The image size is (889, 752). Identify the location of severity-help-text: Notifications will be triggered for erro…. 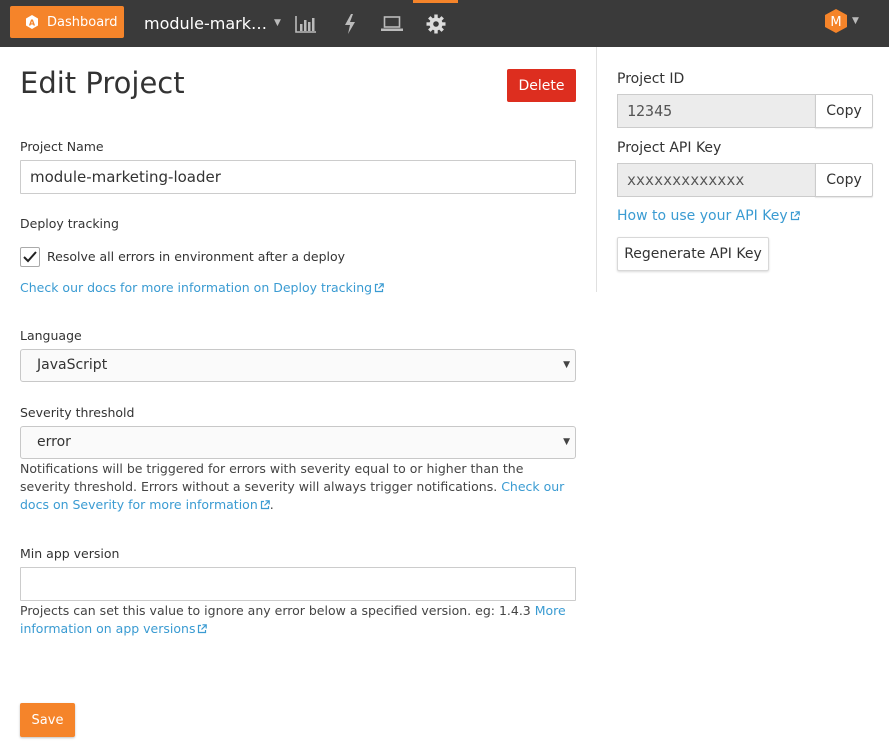
(292, 486).